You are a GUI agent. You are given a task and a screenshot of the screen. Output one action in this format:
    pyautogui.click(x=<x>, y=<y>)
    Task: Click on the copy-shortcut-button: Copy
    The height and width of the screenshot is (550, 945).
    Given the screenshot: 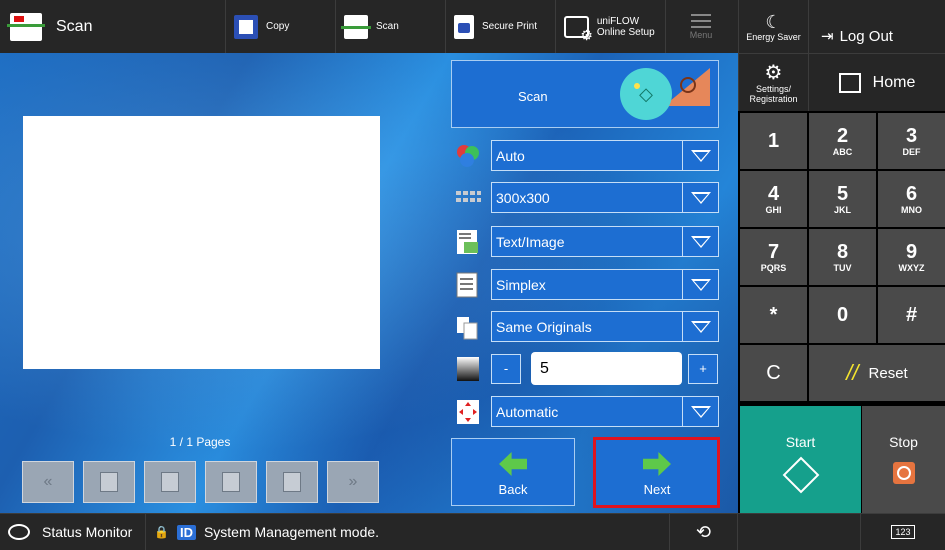 What is the action you would take?
    pyautogui.click(x=281, y=26)
    